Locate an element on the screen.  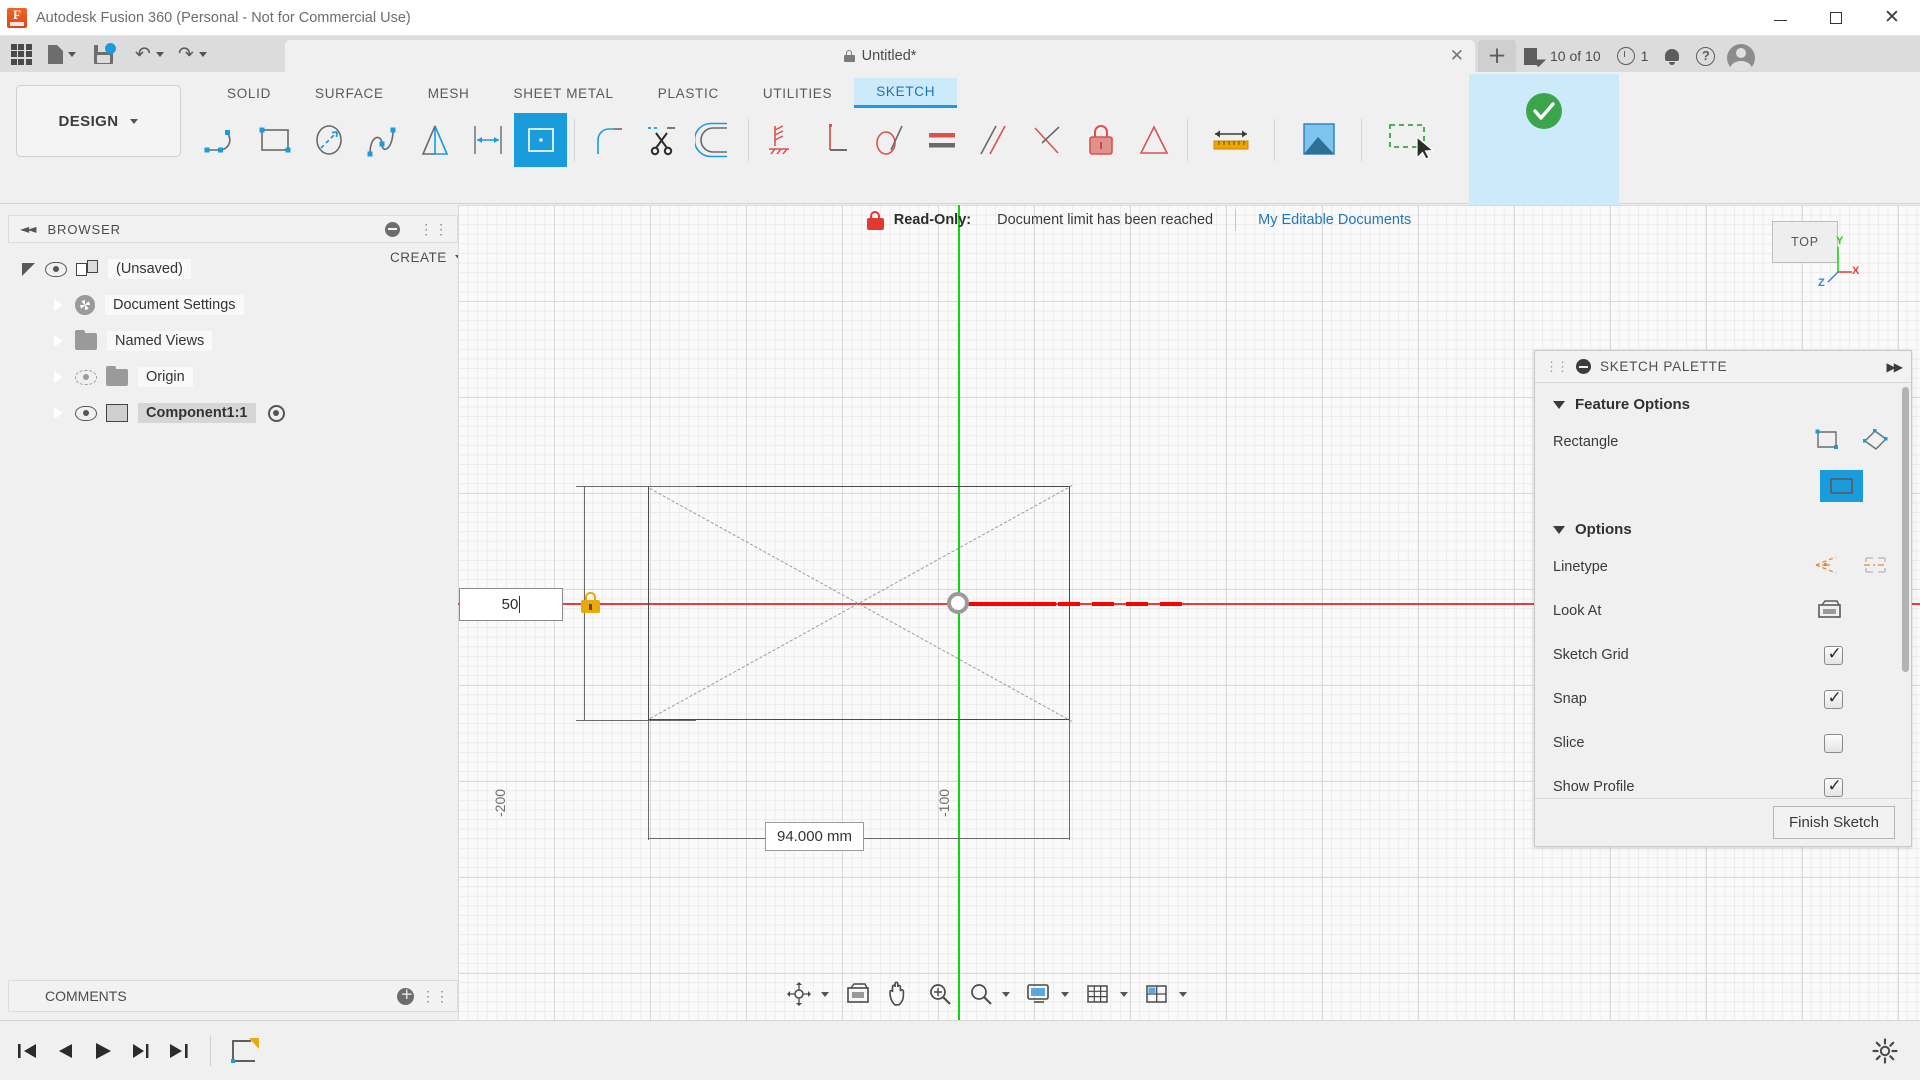
tab-utilities: UTILITIES is located at coordinates (797, 93).